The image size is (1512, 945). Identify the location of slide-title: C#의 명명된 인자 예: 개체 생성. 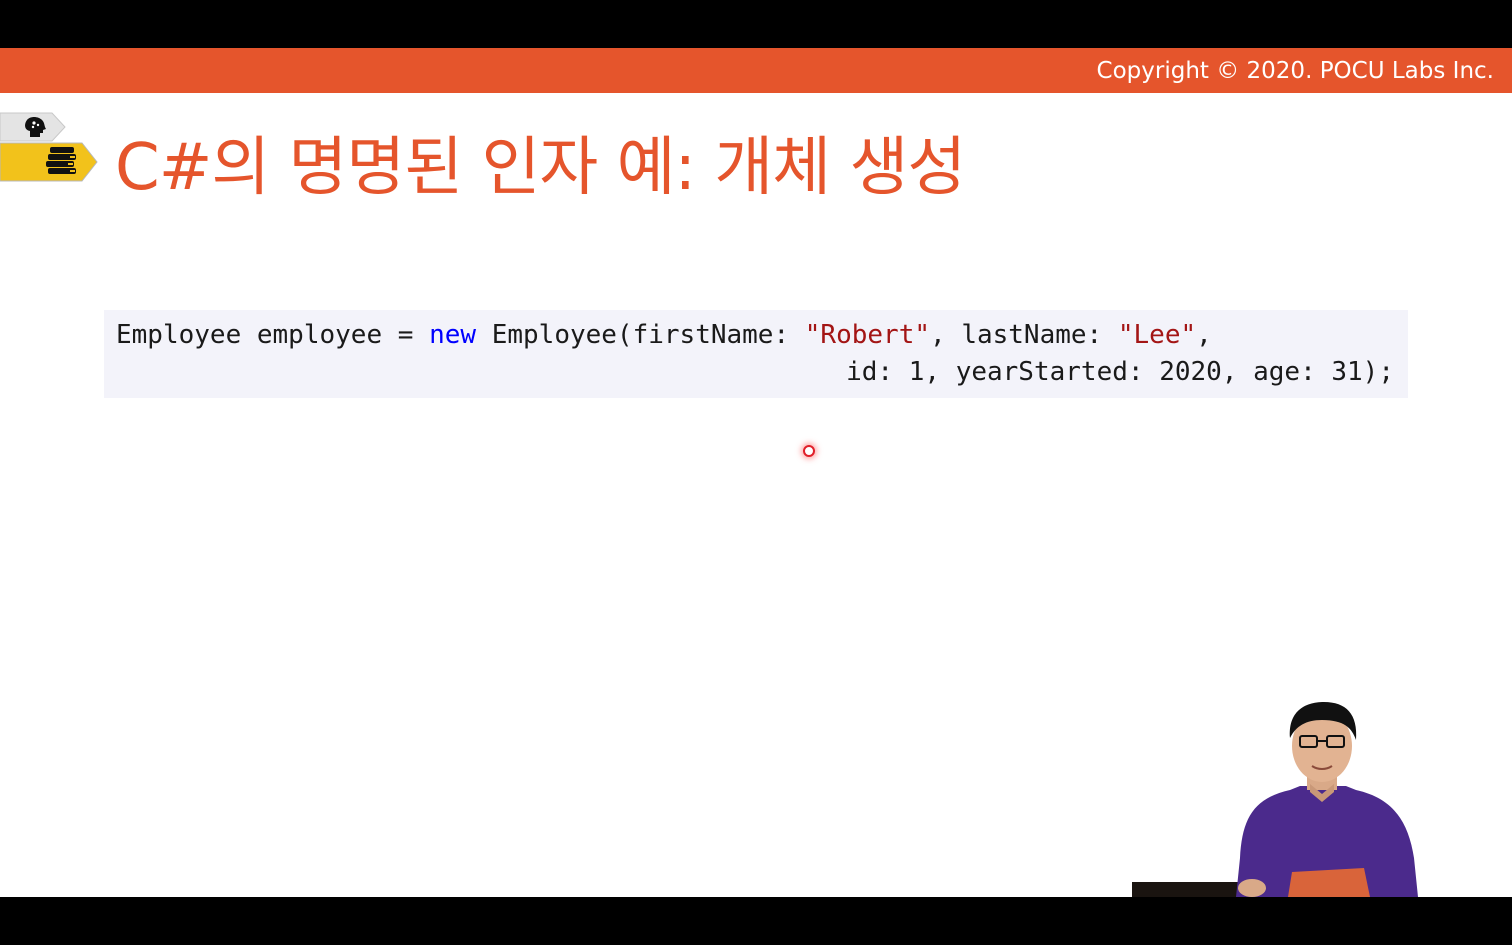
(540, 168).